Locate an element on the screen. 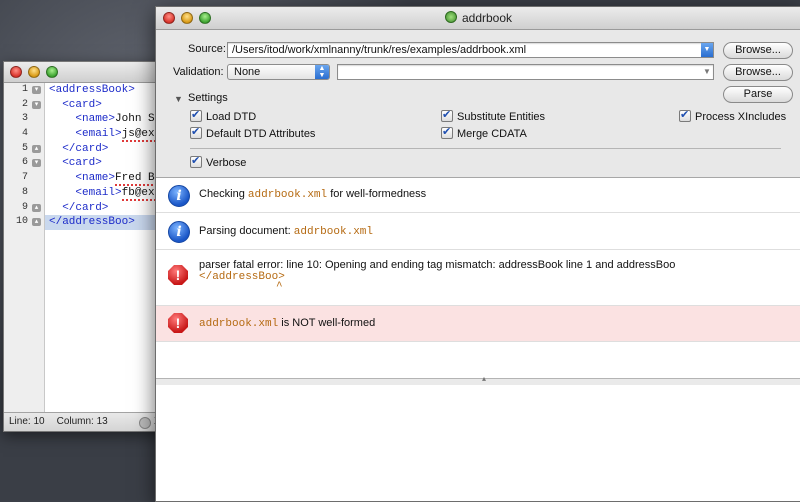 The image size is (800, 502). list-item: ! addrbook.xml is NOT well-formed is located at coordinates (478, 324).